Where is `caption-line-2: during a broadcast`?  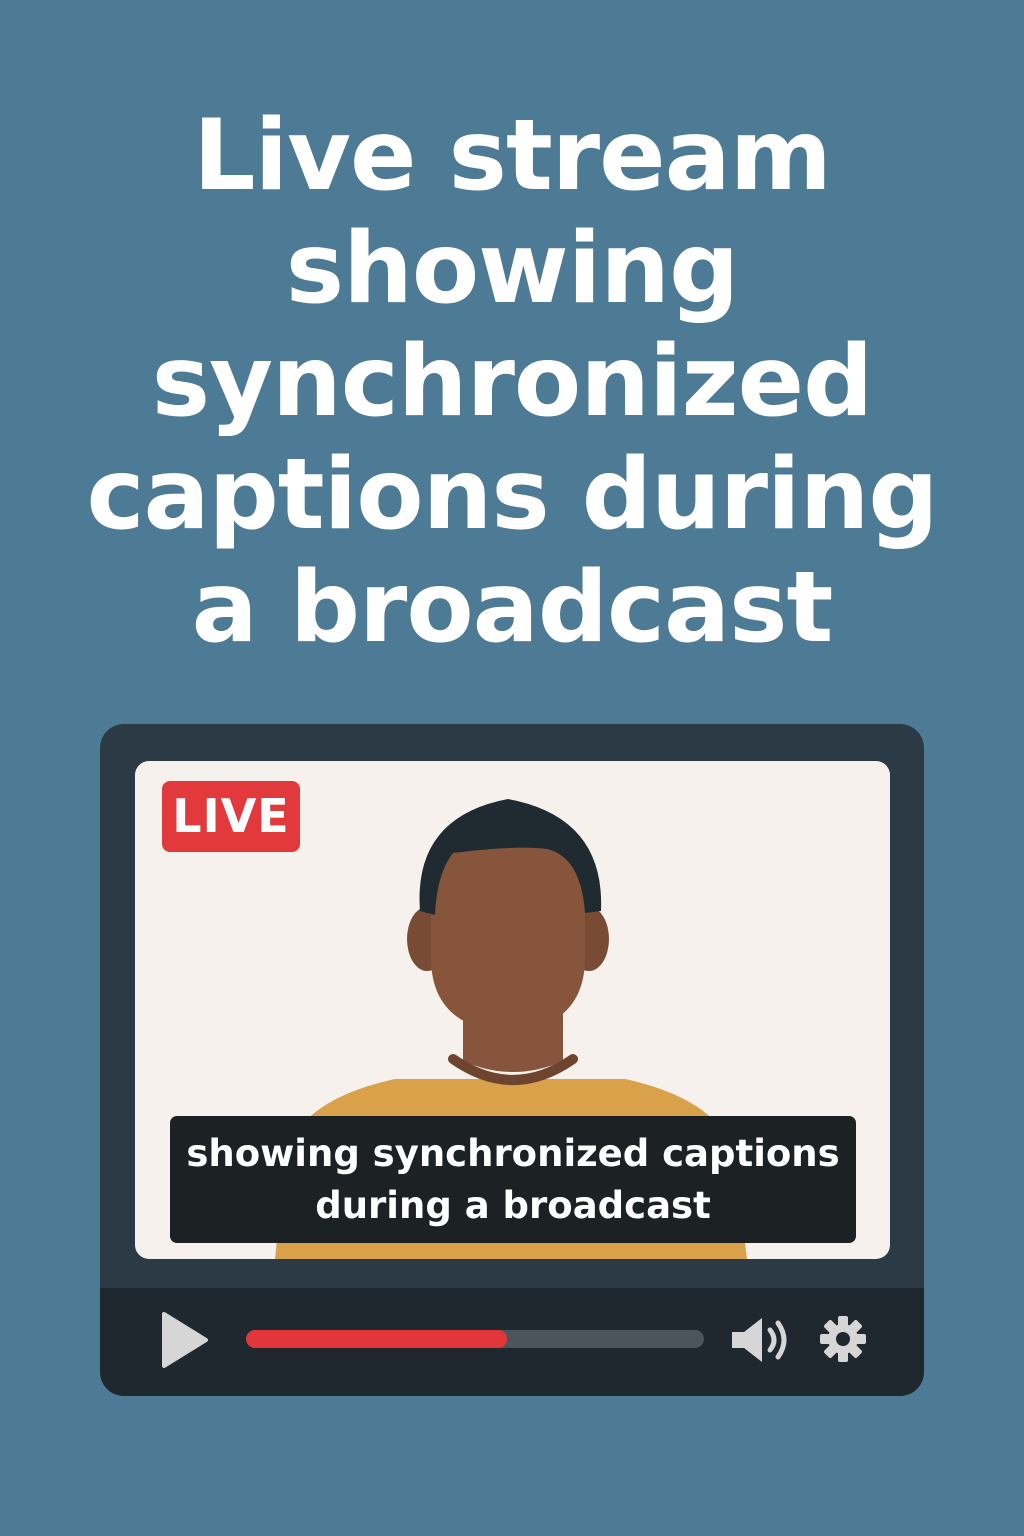
caption-line-2: during a broadcast is located at coordinates (513, 1205).